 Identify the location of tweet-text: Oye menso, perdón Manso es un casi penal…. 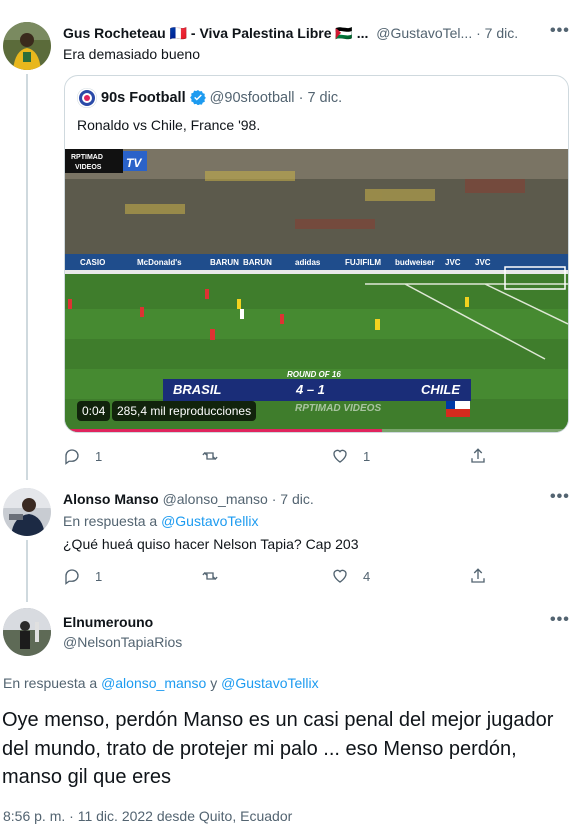
(278, 748).